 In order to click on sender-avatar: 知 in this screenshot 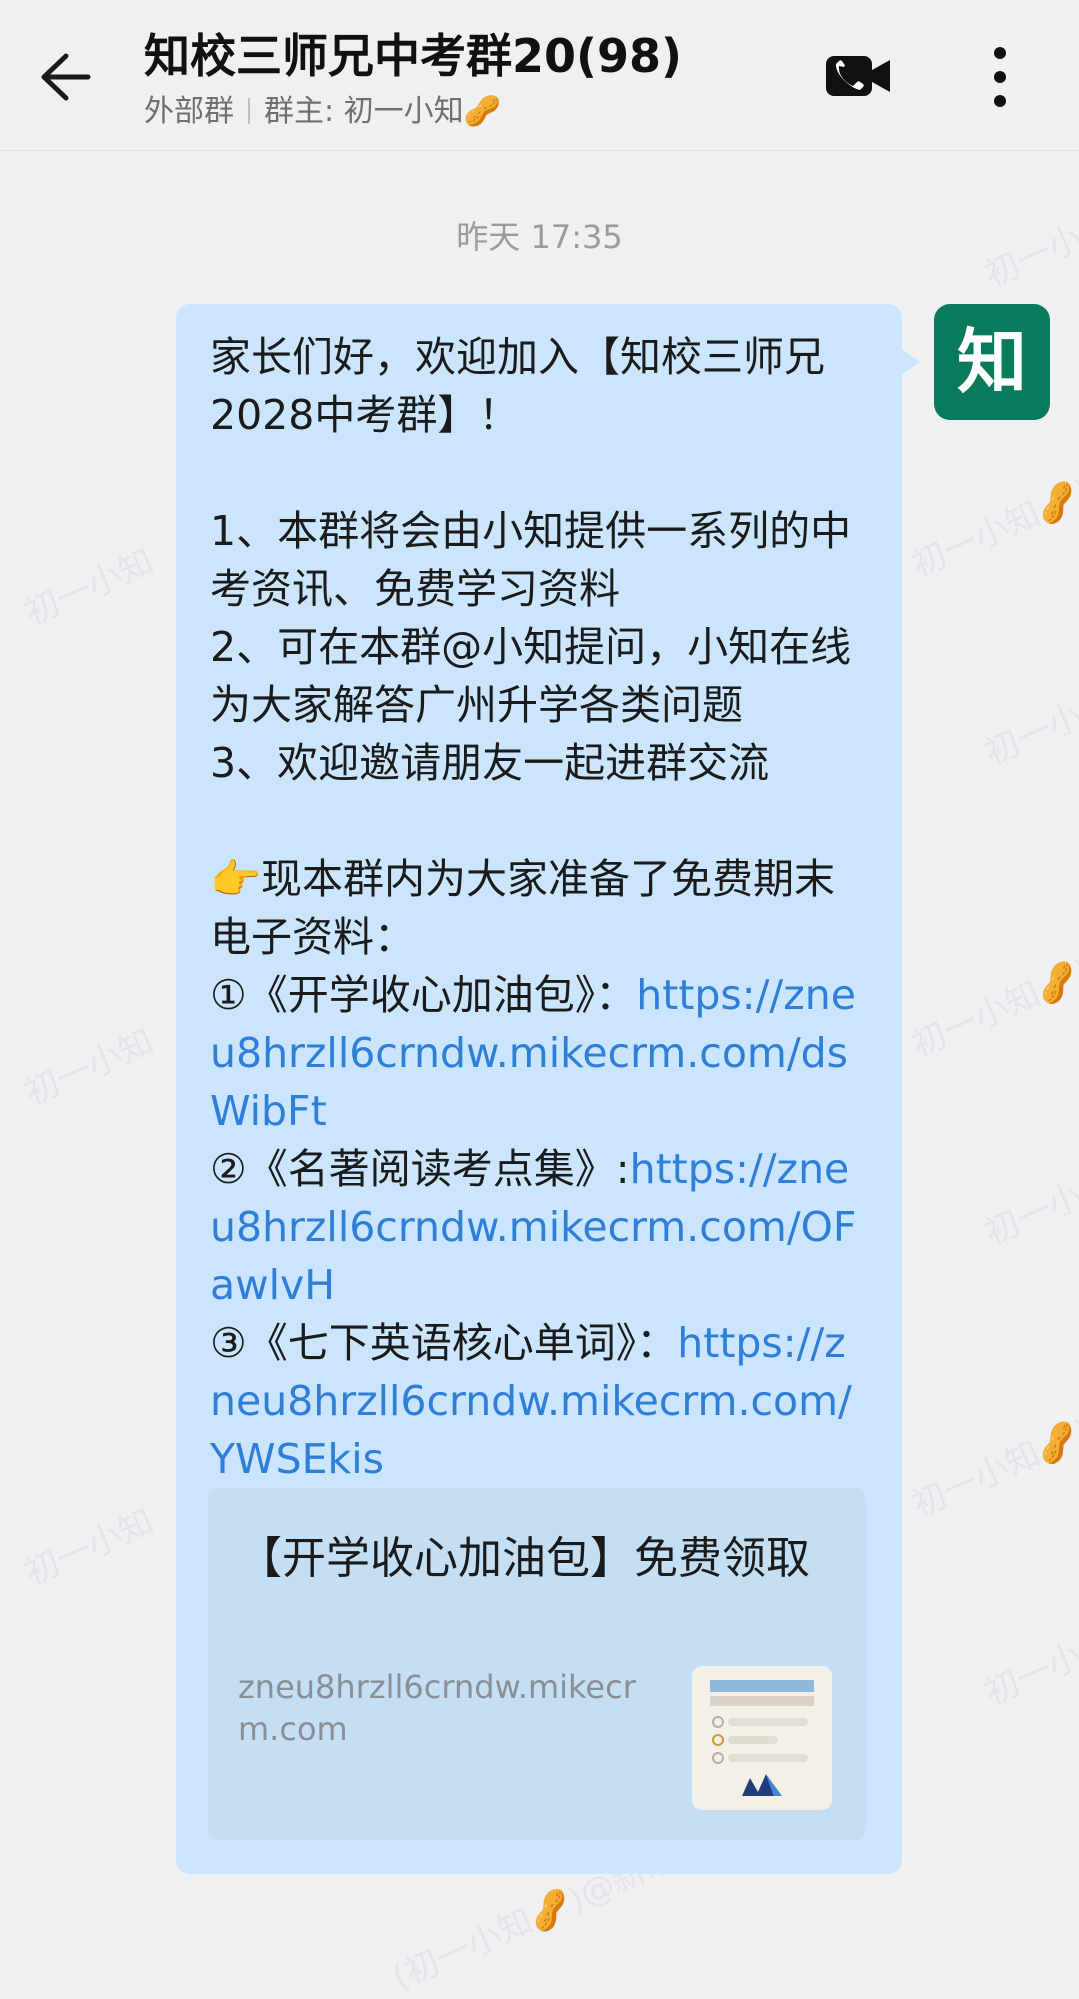, I will do `click(992, 362)`.